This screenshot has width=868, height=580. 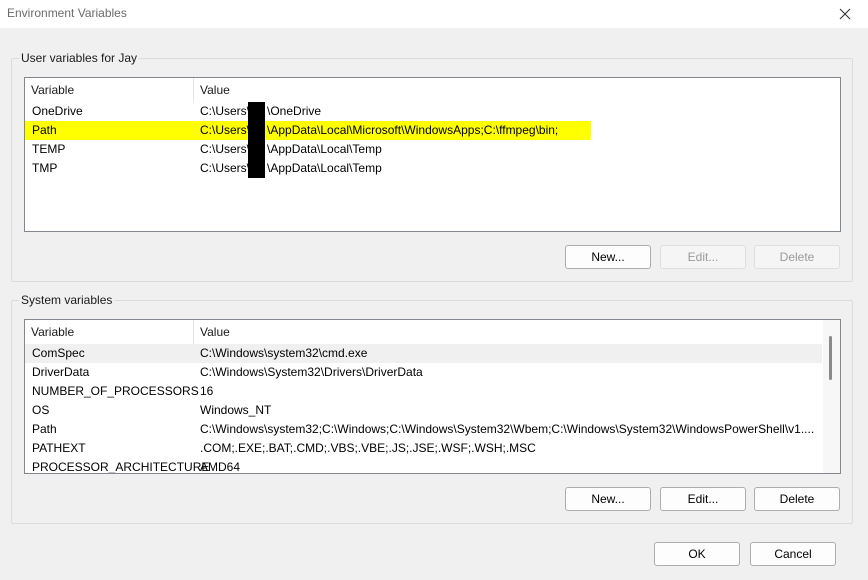 I want to click on user-row-variable: OneDrive, so click(x=57, y=111).